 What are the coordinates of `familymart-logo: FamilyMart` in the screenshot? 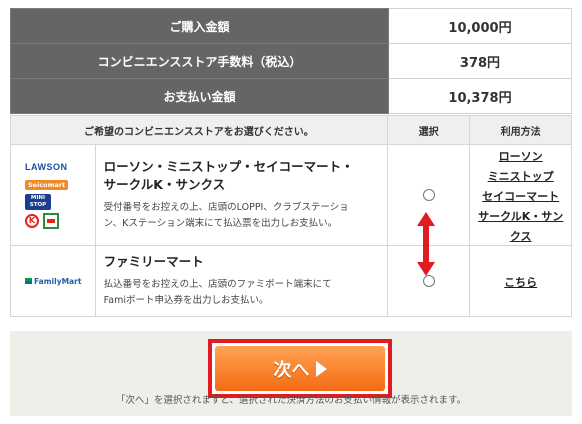 It's located at (60, 281).